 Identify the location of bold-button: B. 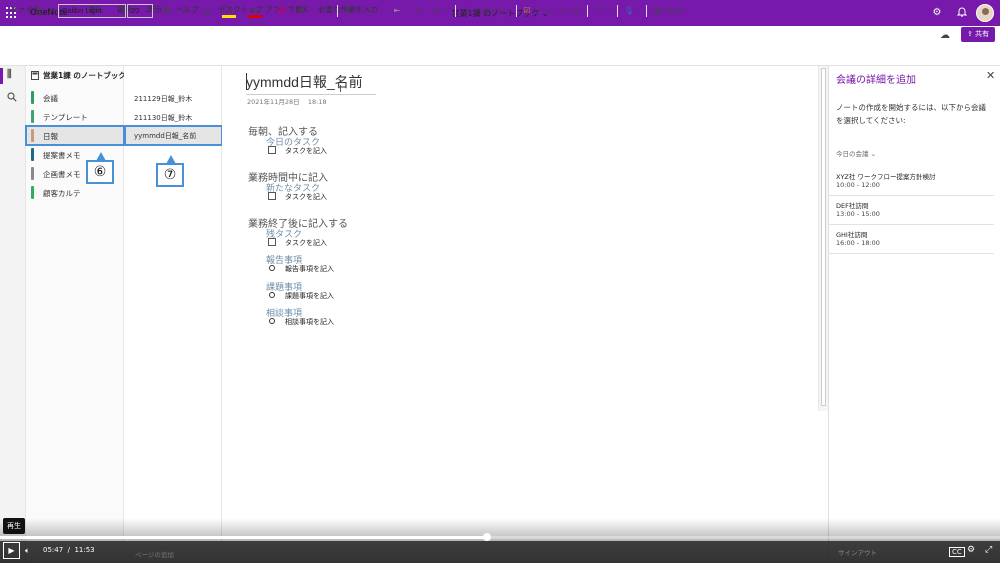
(167, 11).